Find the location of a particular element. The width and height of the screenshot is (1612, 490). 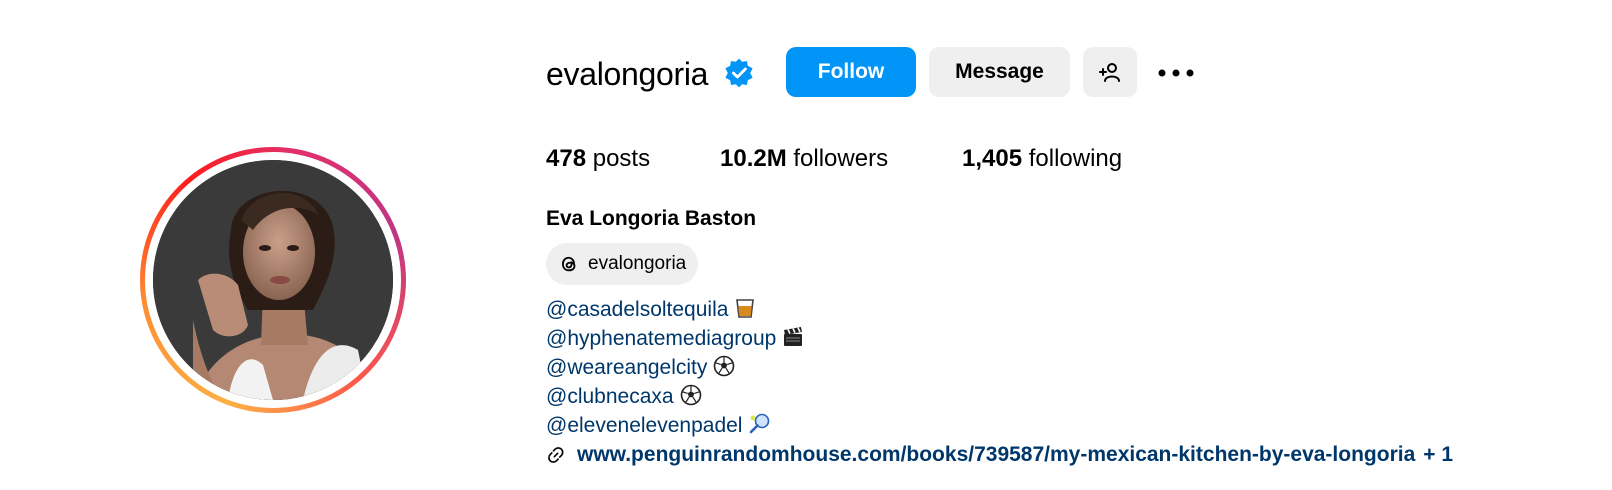

bio-mention-link: @elevenelevenpadel is located at coordinates (644, 425).